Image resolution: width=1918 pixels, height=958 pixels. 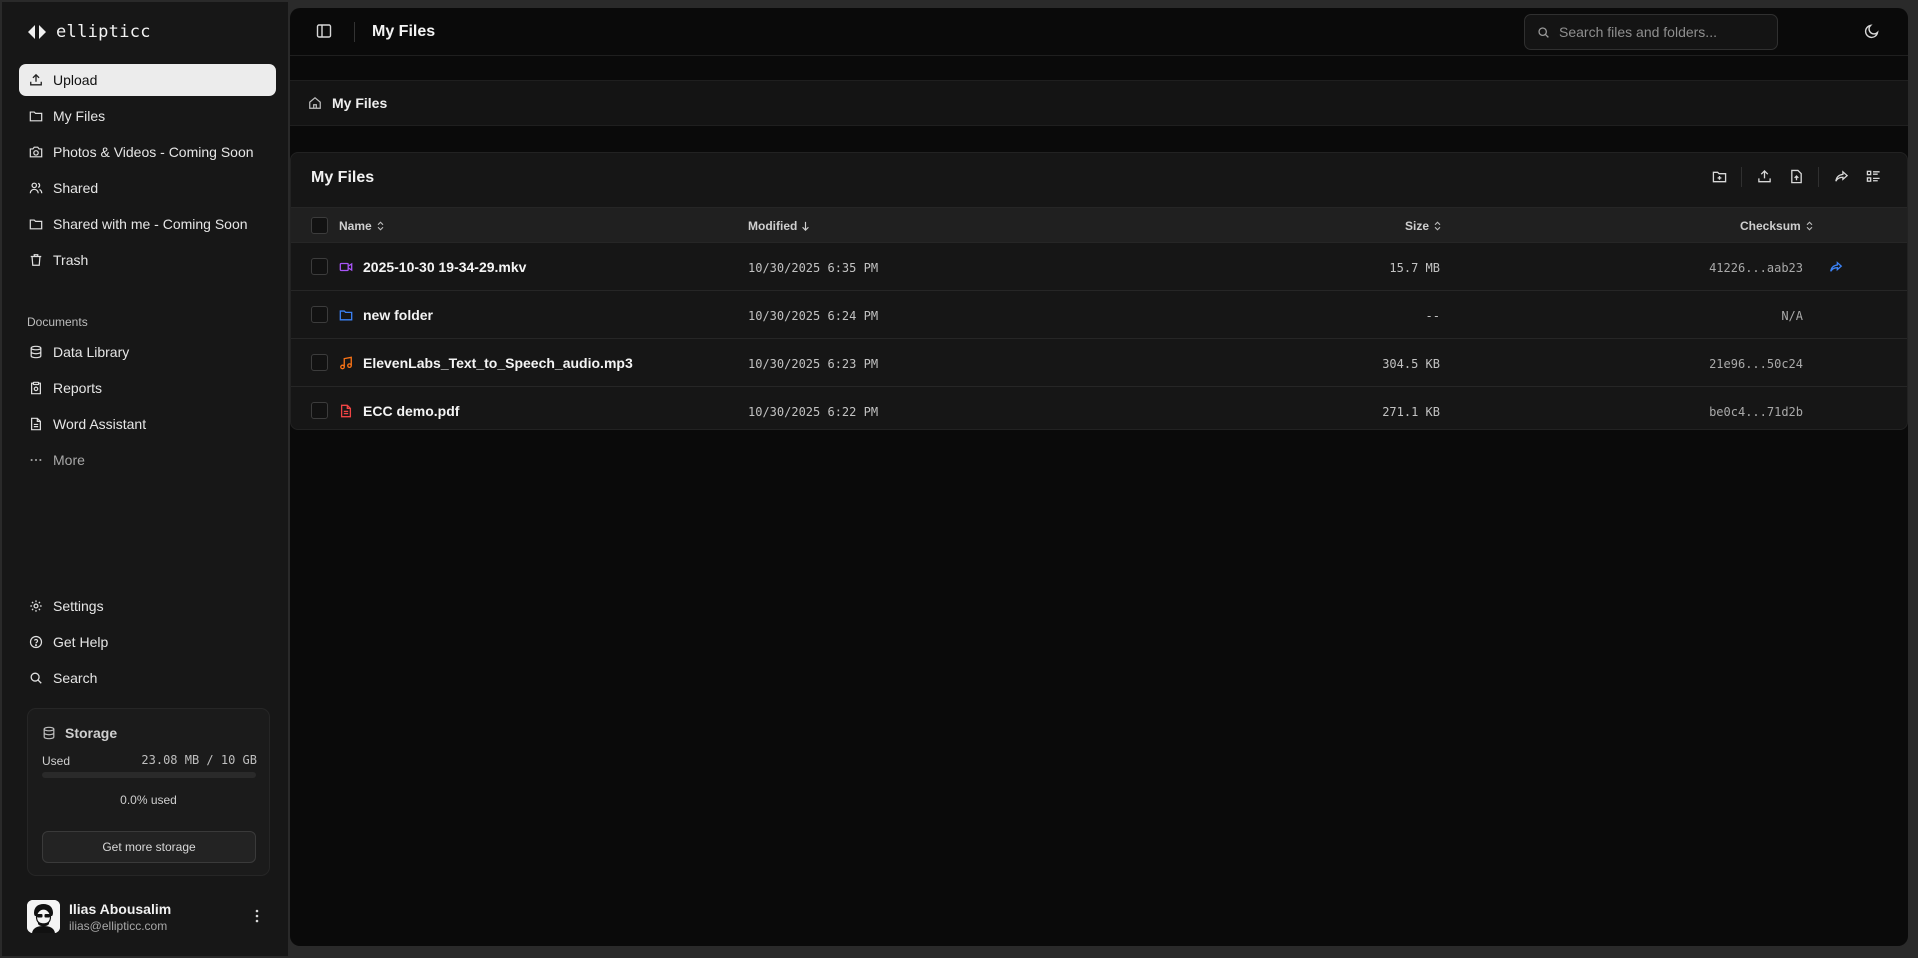 I want to click on sidebar-item-label: Word Assistant, so click(x=100, y=424).